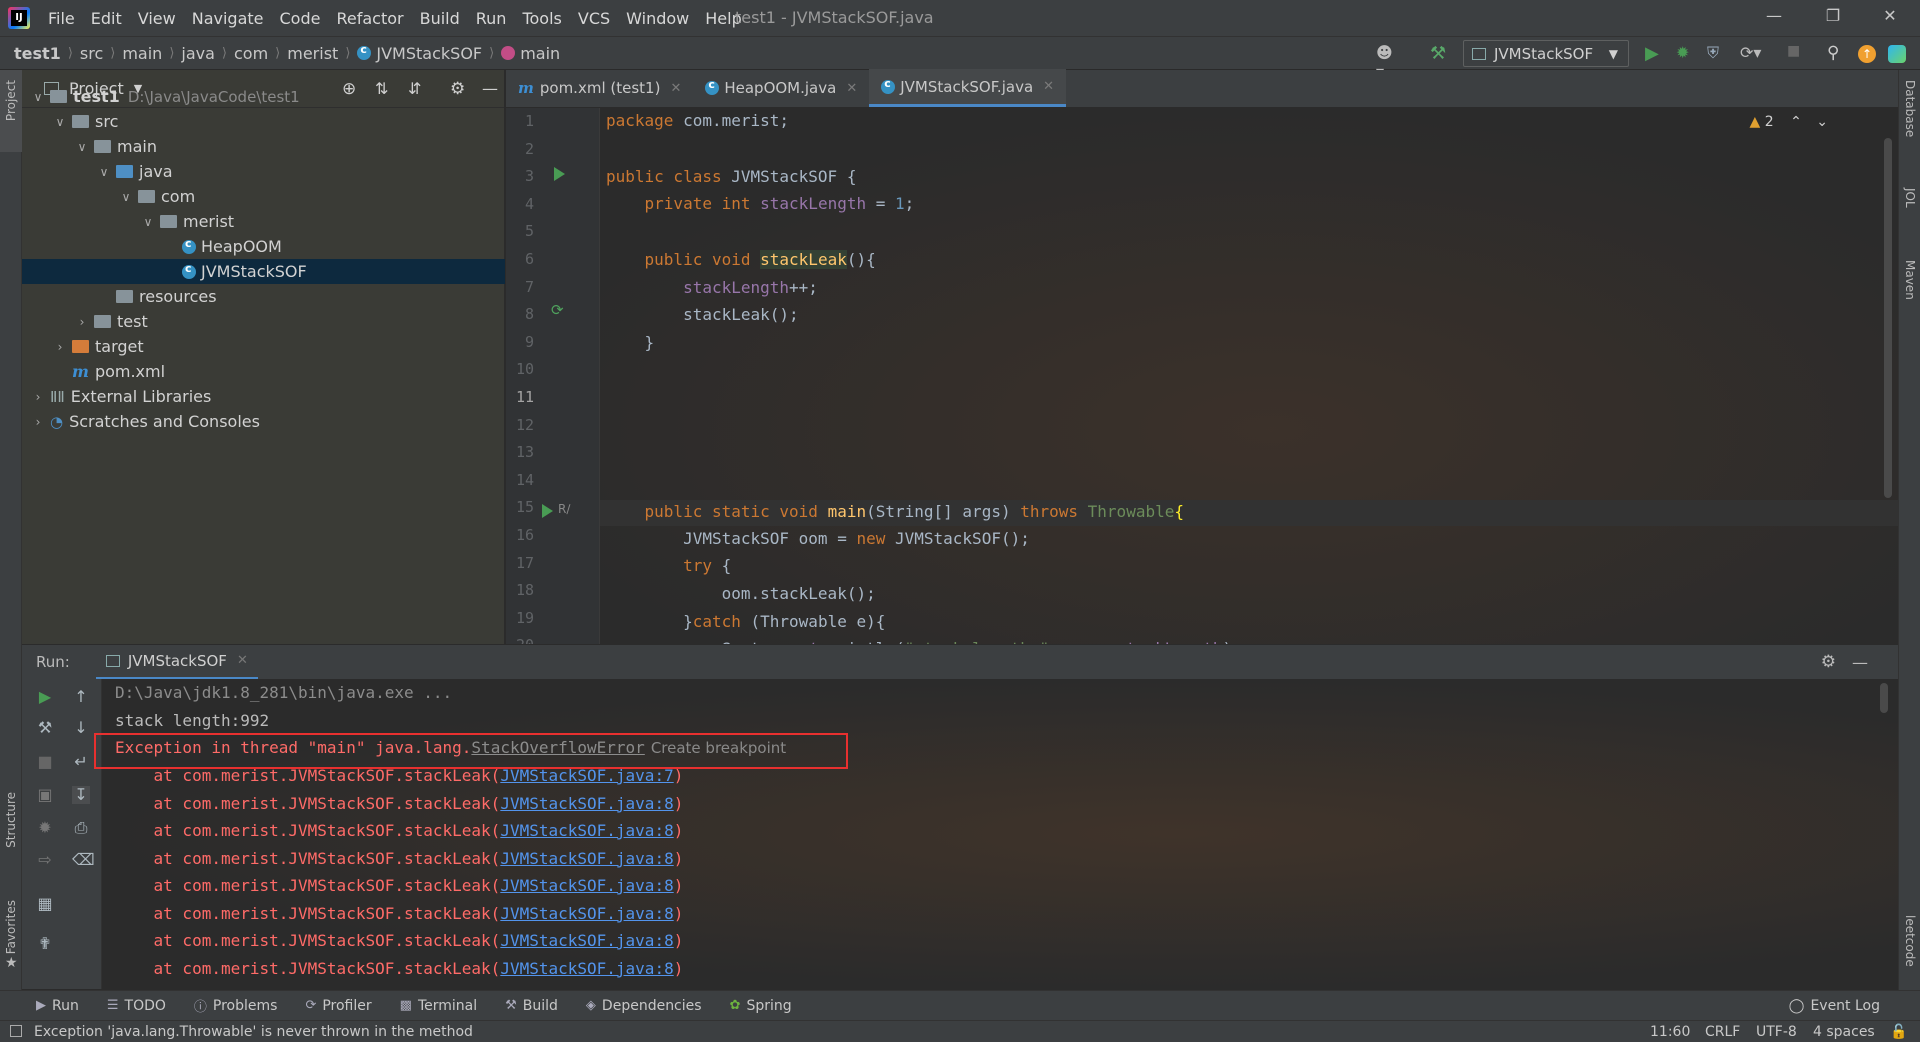 The image size is (1920, 1042). Describe the element at coordinates (81, 828) in the screenshot. I see `print-icon: ⎙` at that location.